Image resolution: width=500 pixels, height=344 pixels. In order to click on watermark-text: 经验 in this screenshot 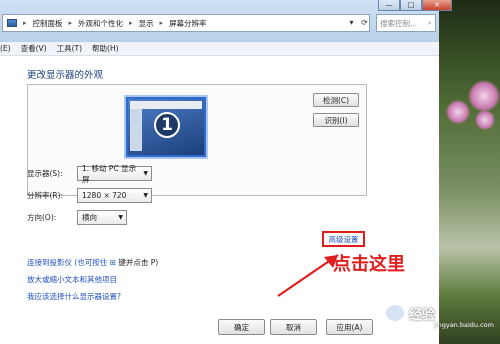, I will do `click(422, 315)`.